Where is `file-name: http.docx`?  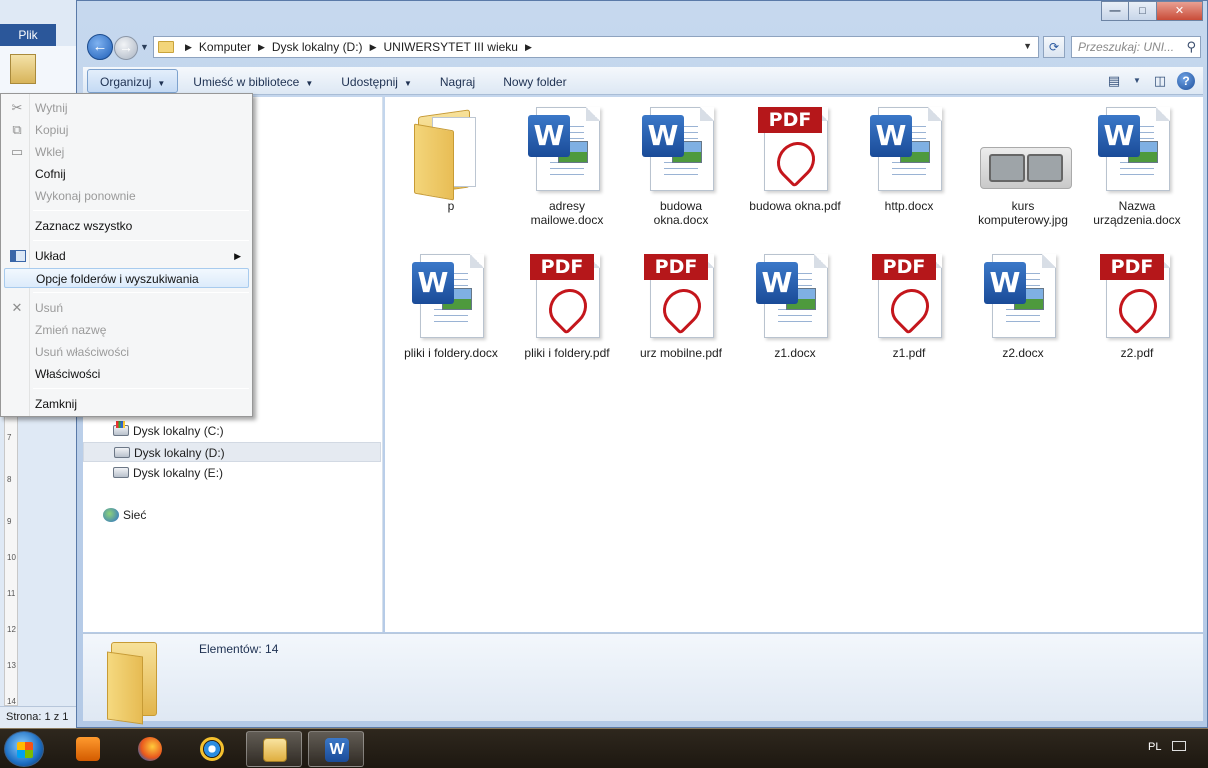
file-name: http.docx is located at coordinates (909, 206).